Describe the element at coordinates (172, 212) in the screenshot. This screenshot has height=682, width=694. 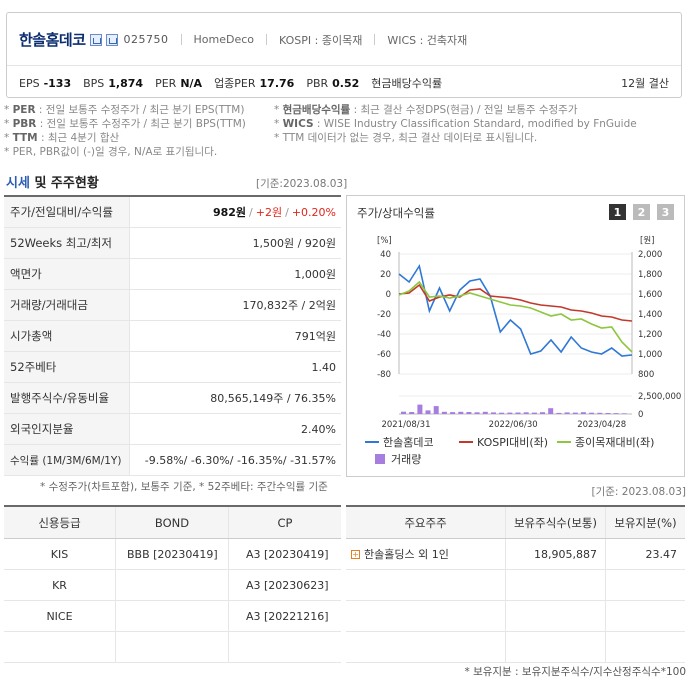
I see `table-row: 주가/전일대비/수익률 982원 / +2원 / +0.20%` at that location.